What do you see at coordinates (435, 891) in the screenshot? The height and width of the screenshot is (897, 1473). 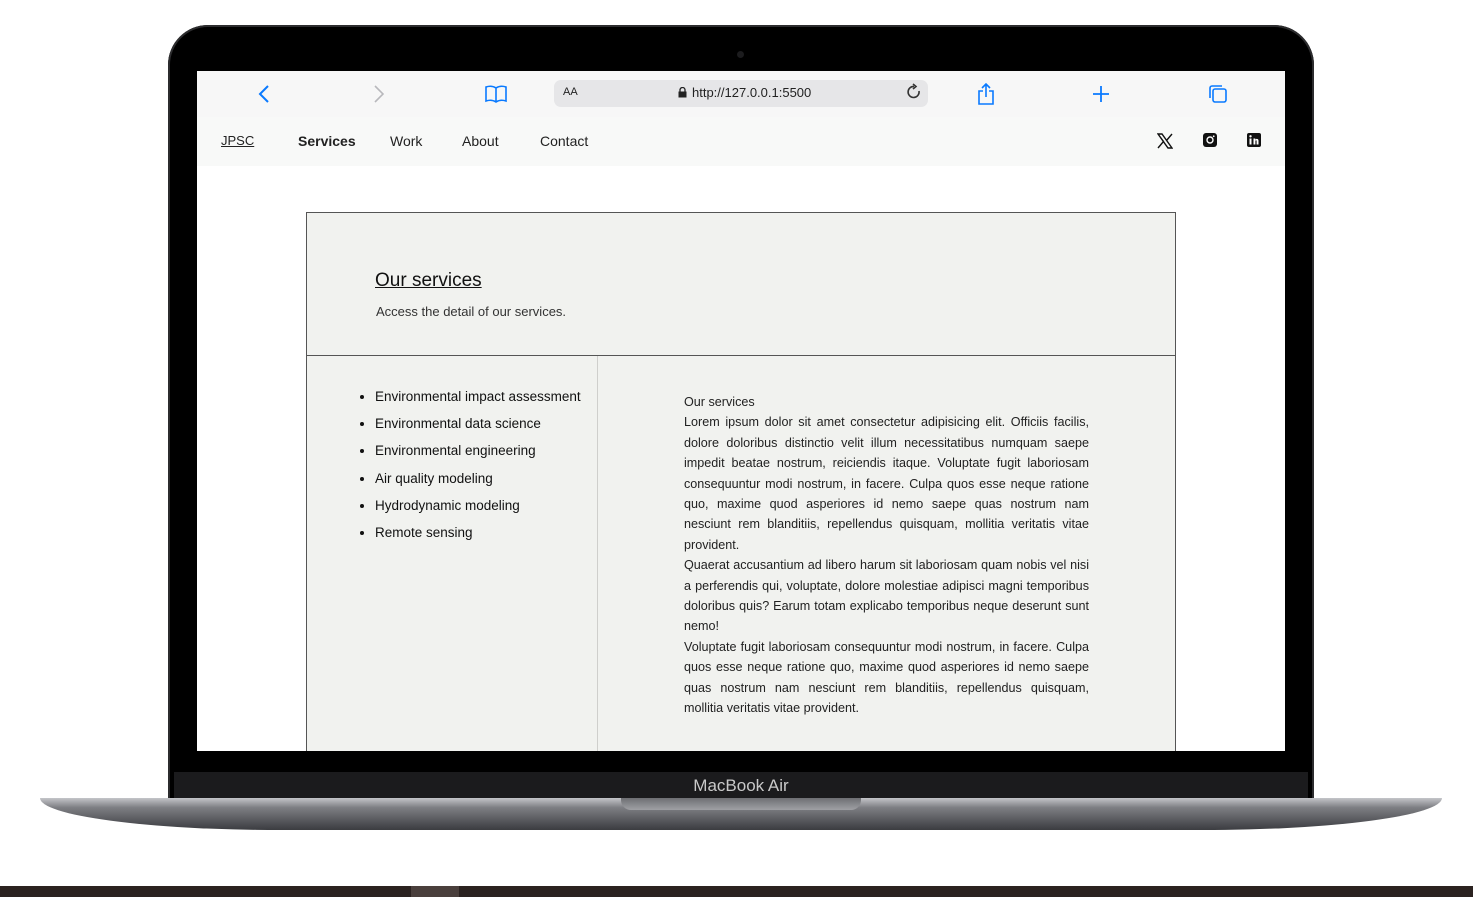 I see `taskbar-active-item` at bounding box center [435, 891].